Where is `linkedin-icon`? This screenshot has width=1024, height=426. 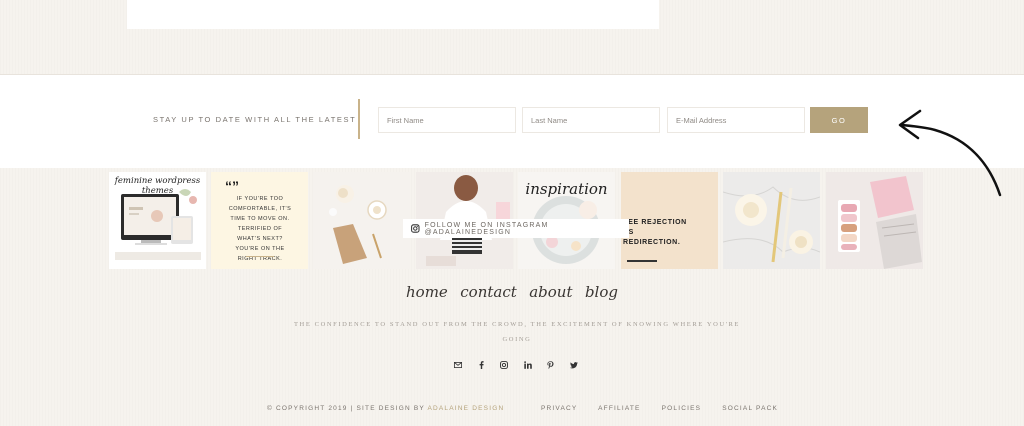
linkedin-icon is located at coordinates (528, 365).